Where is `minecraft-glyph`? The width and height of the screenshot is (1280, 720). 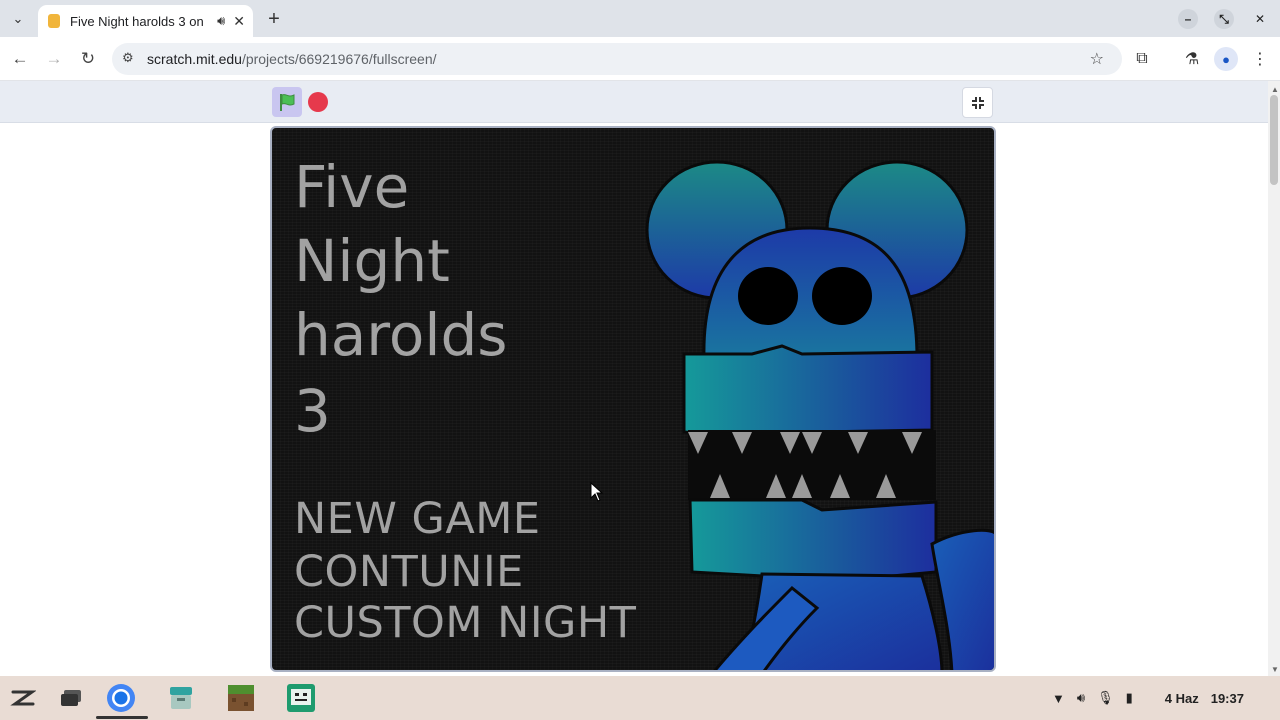 minecraft-glyph is located at coordinates (241, 698).